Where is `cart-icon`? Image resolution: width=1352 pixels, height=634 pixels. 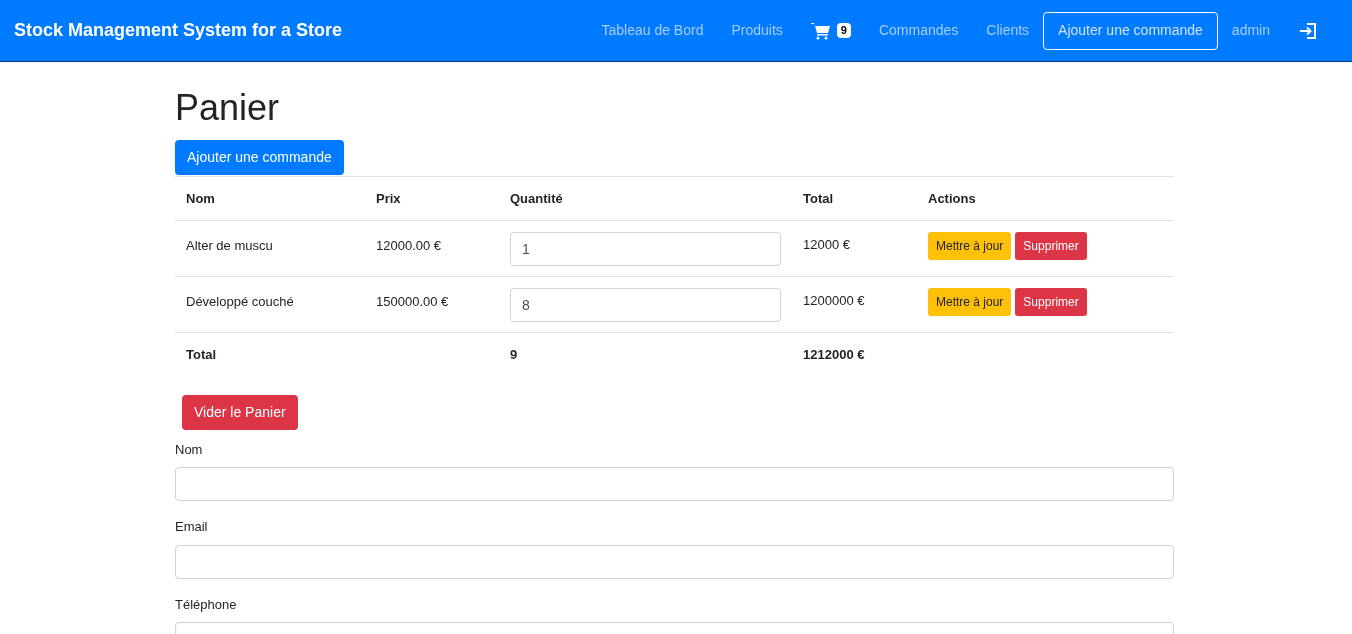
cart-icon is located at coordinates (820, 30).